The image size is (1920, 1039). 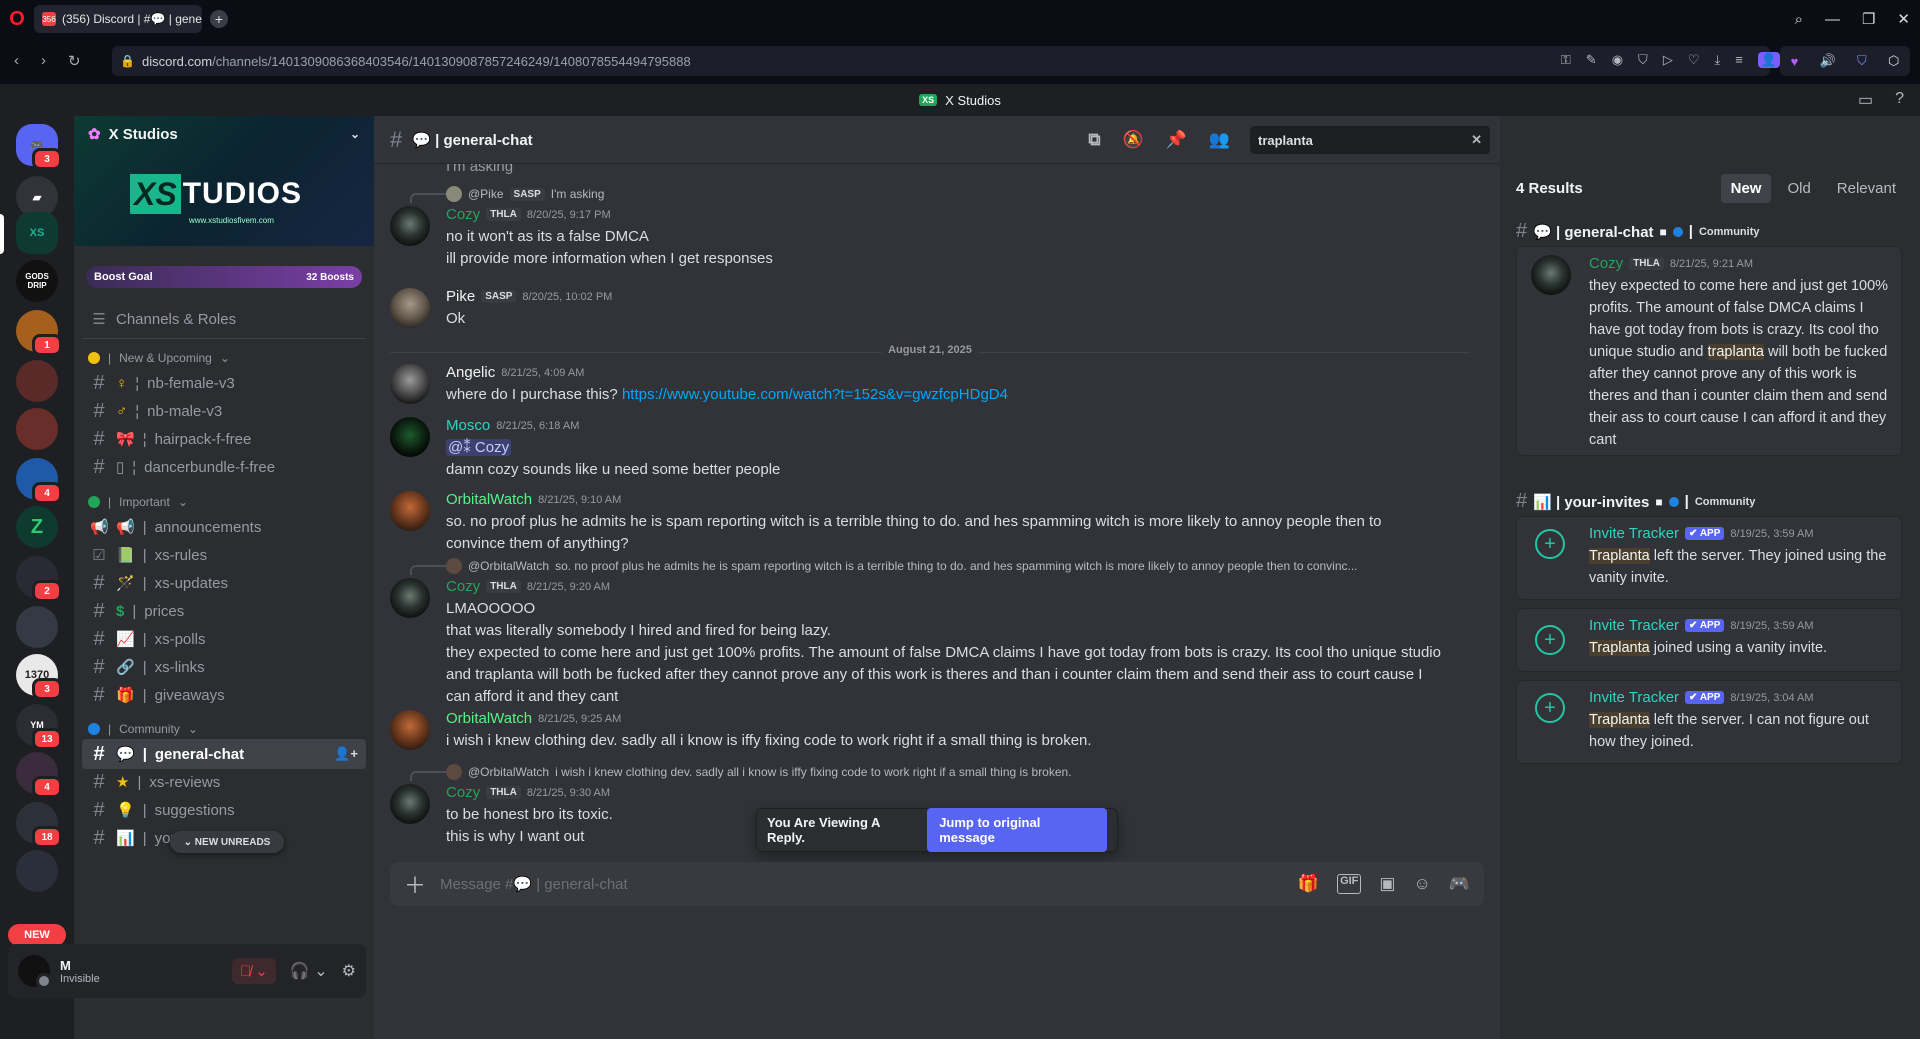 I want to click on channels-roles-link: ☰ Channels & Roles, so click(x=224, y=319).